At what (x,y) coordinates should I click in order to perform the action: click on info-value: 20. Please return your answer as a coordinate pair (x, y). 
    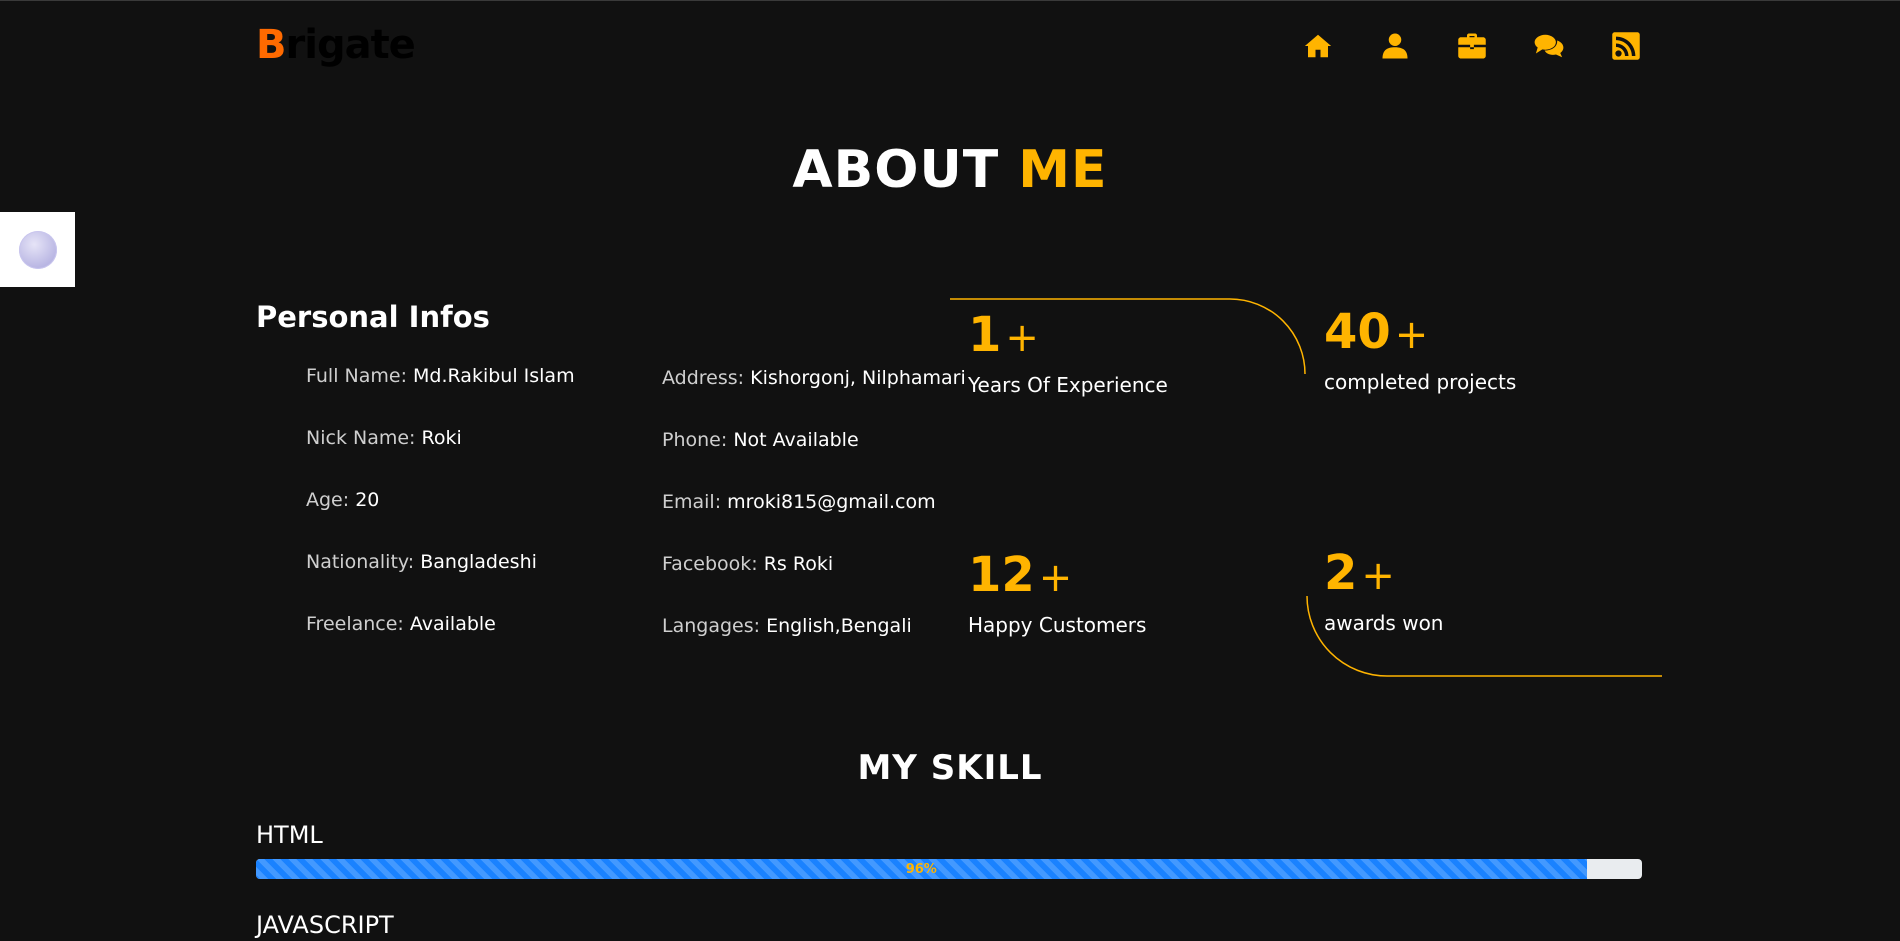
    Looking at the image, I should click on (367, 500).